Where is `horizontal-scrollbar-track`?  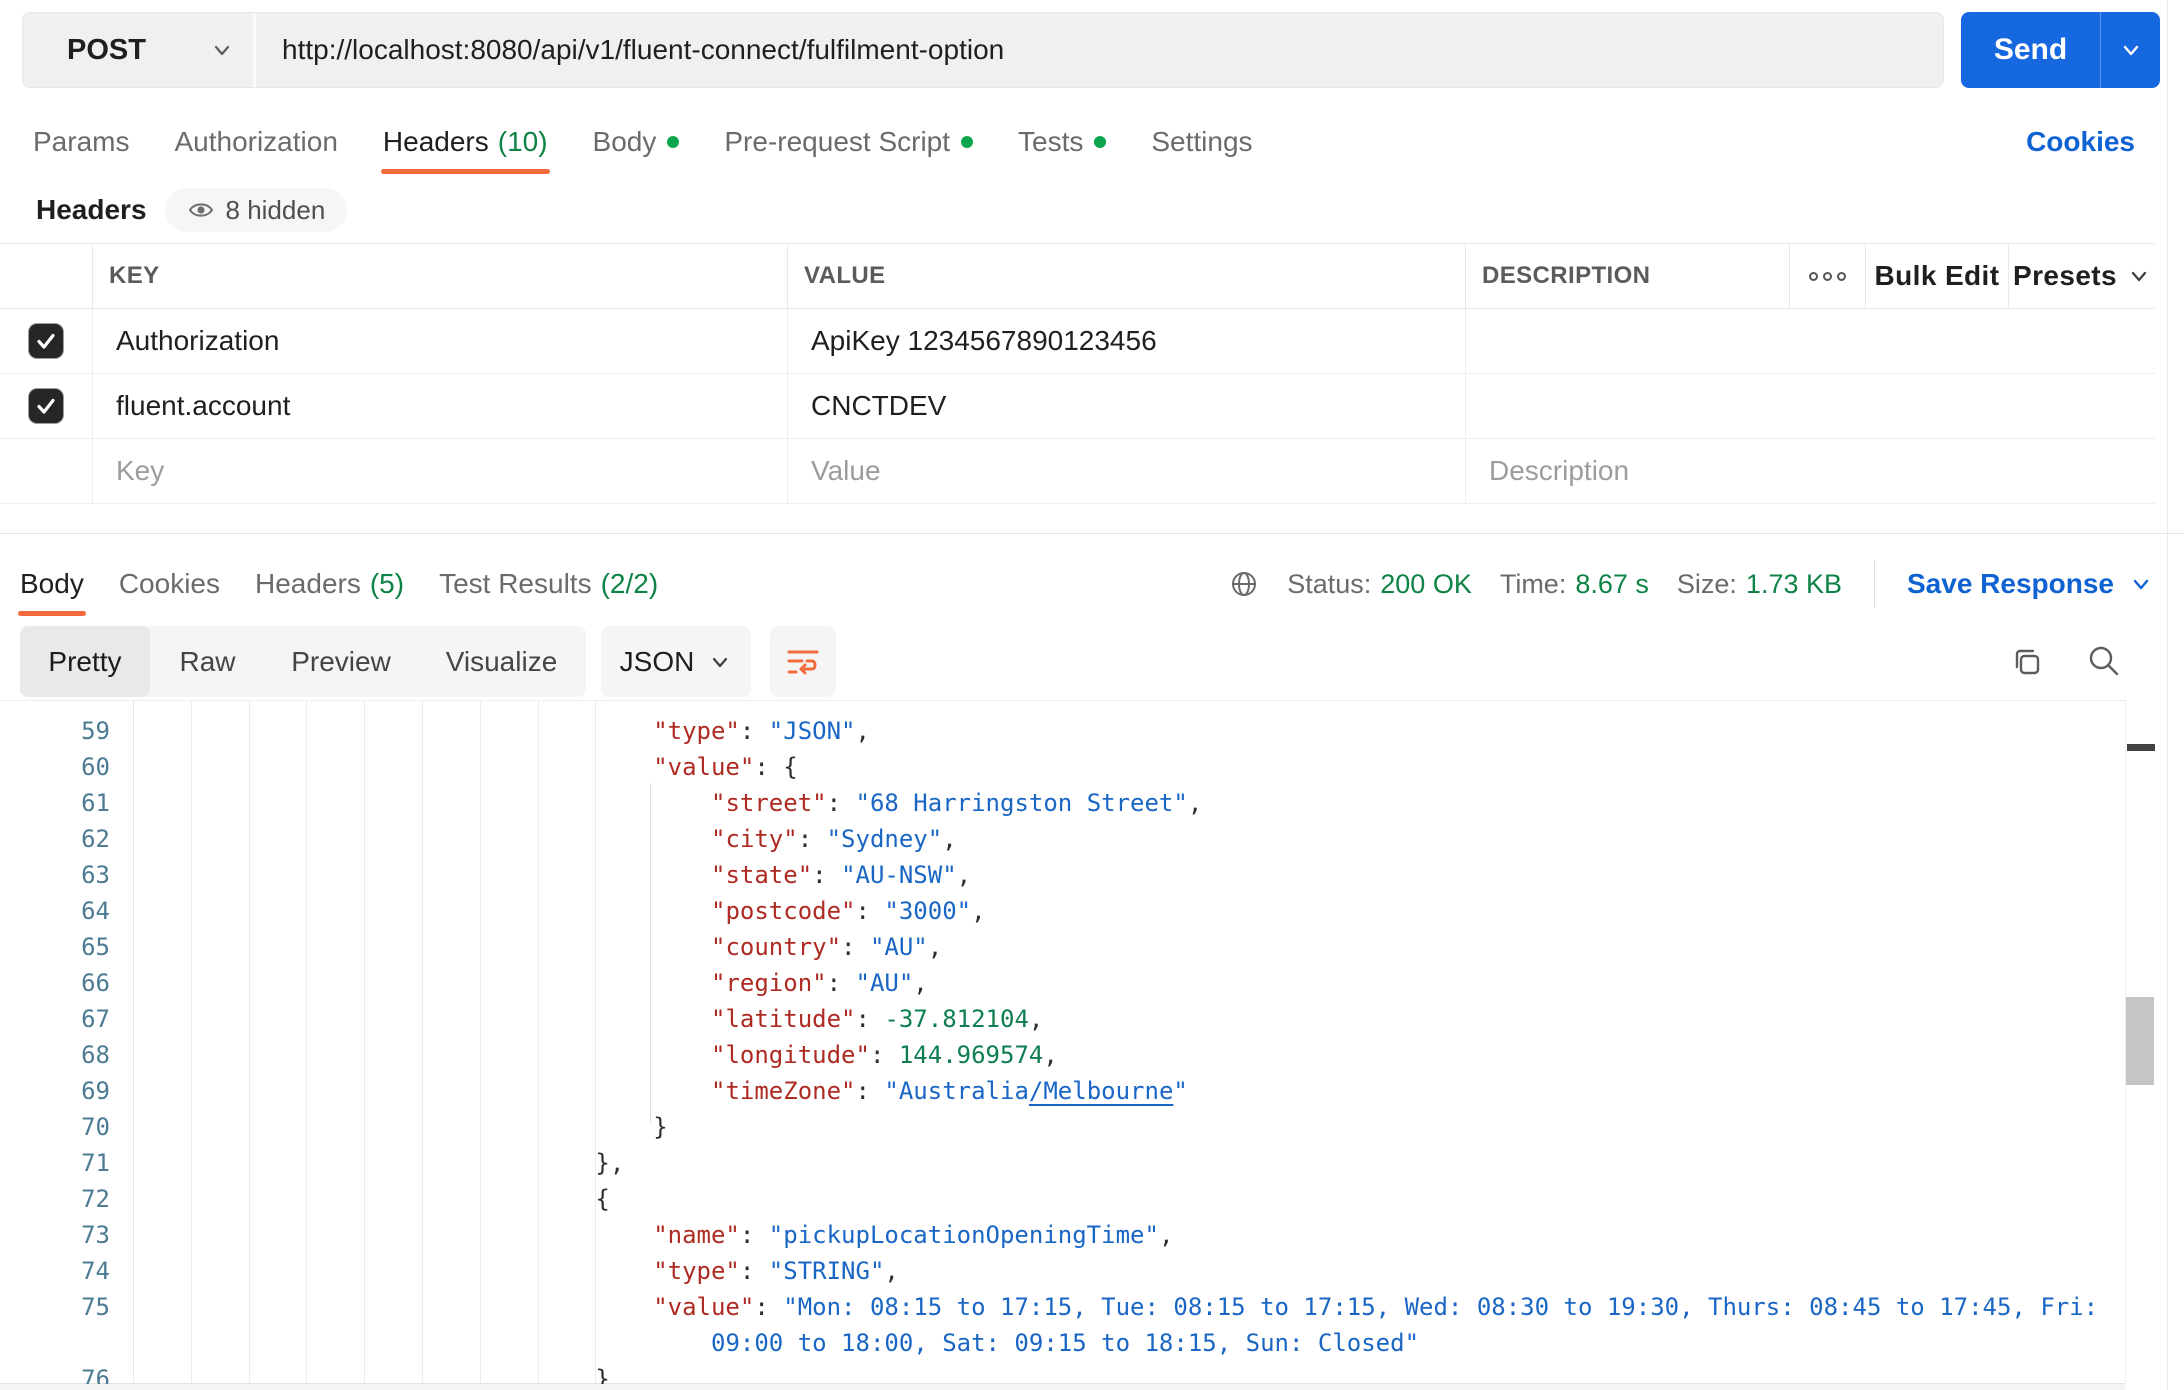 horizontal-scrollbar-track is located at coordinates (1062, 1386).